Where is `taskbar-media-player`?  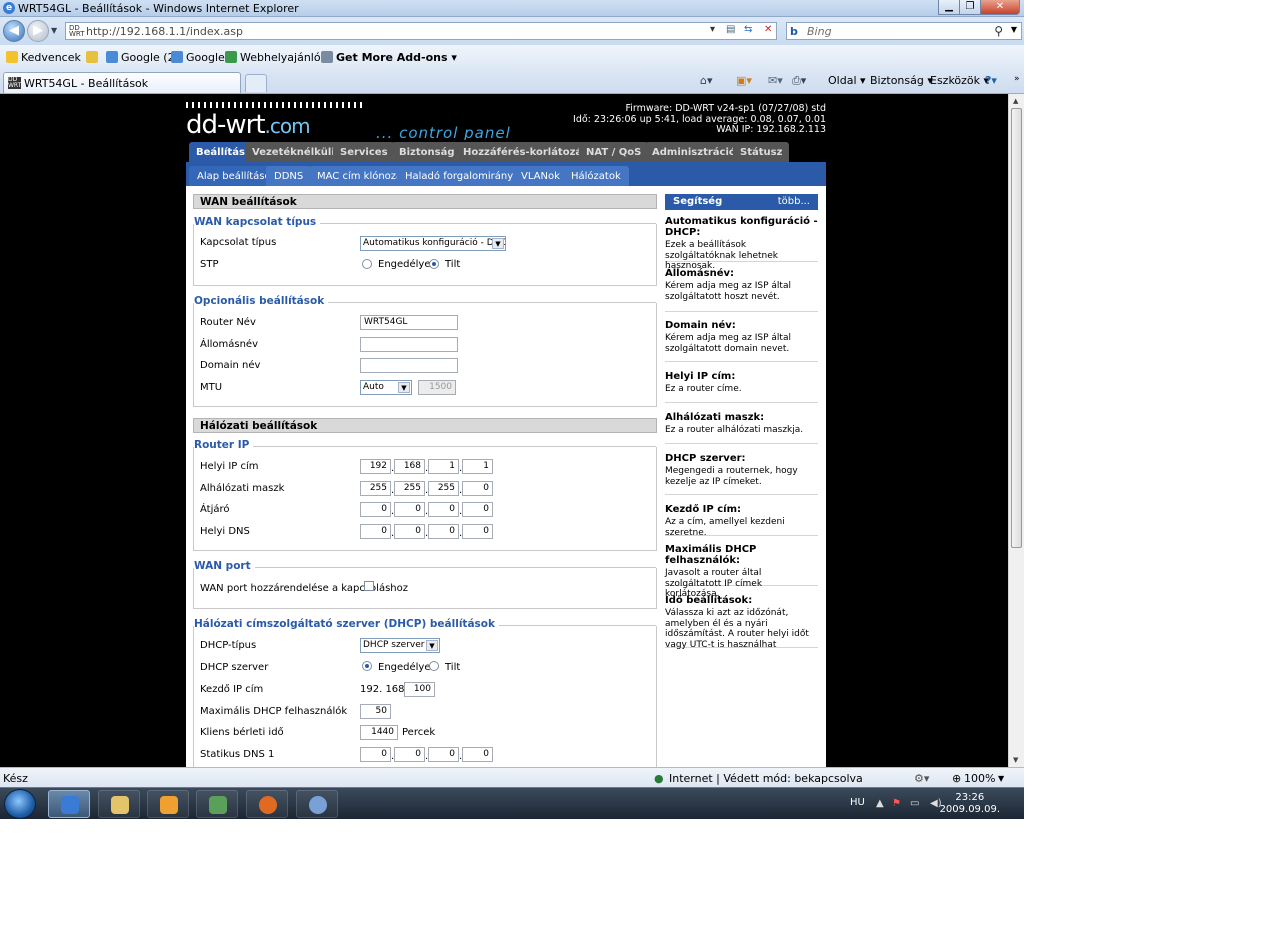
taskbar-media-player is located at coordinates (168, 804).